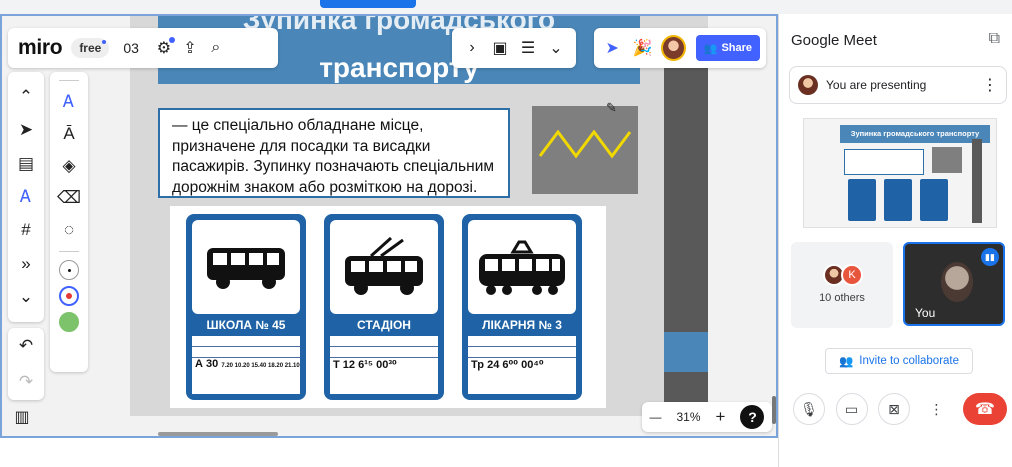 The image size is (1012, 467). I want to click on left-tools-panel: ⌃ ➤ ▤ Ꭺ # » ⌄, so click(26, 197).